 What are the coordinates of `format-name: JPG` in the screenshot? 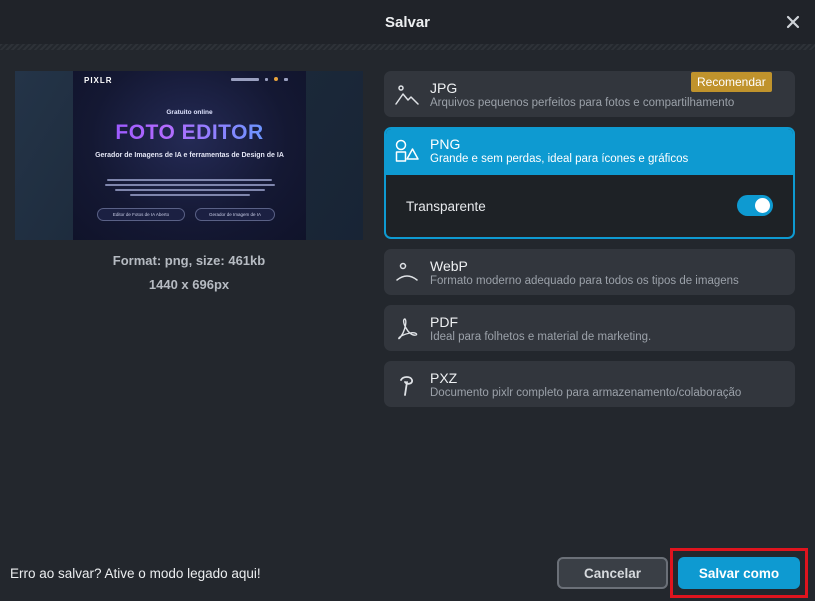 It's located at (444, 88).